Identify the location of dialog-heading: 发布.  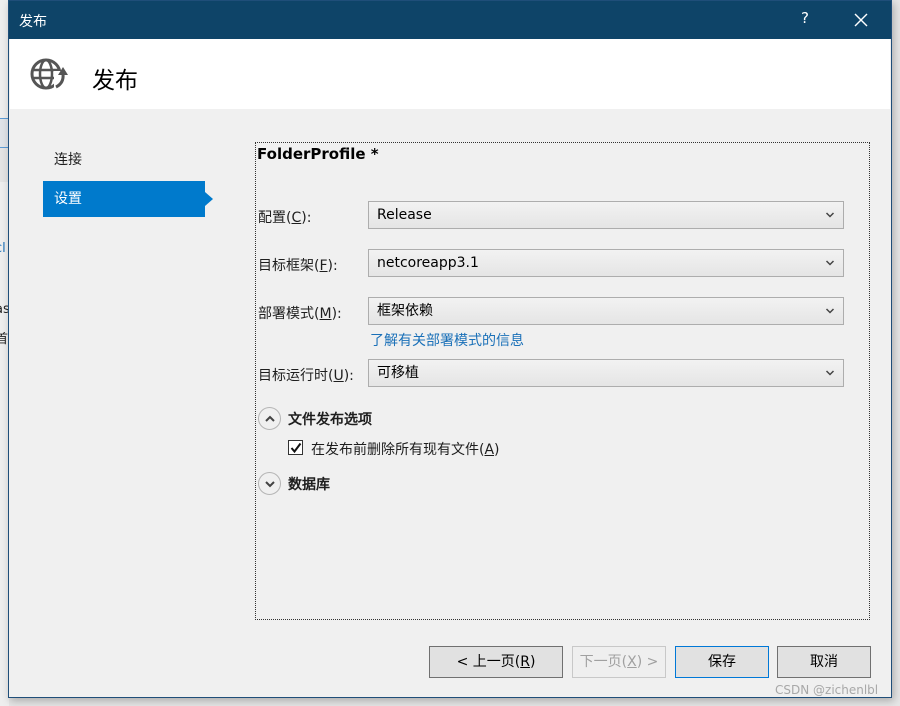
(115, 81).